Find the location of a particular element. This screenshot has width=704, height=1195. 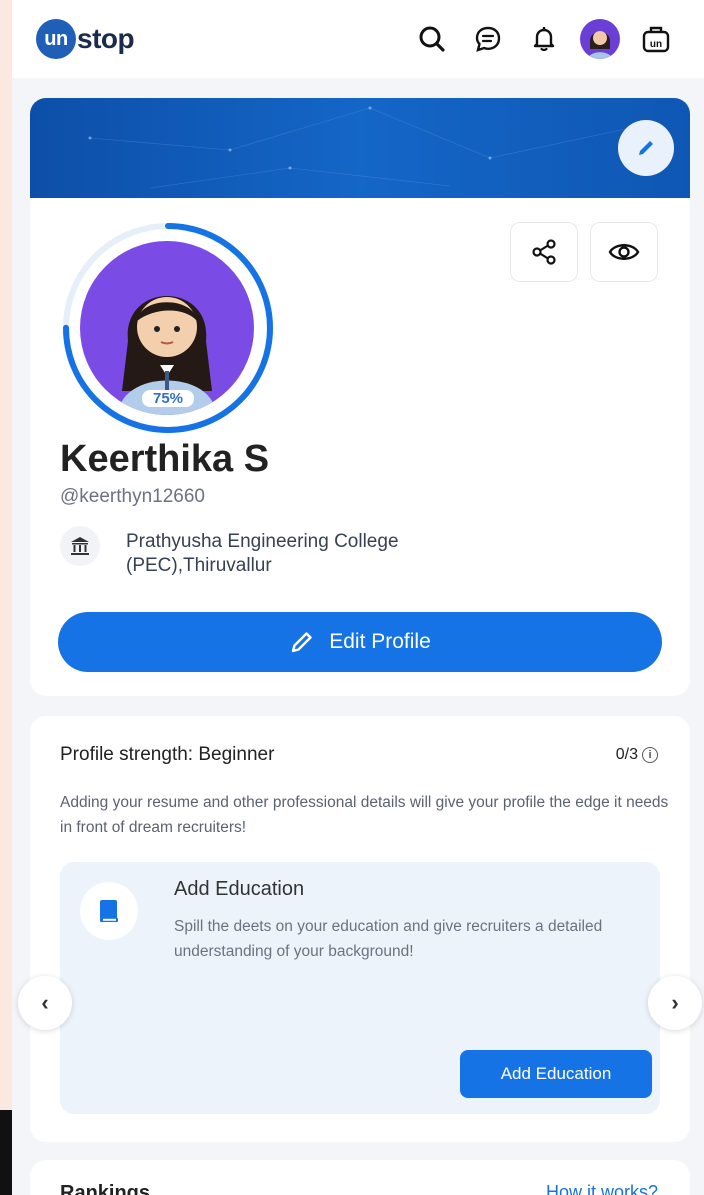

chevron-left-icon: ‹ is located at coordinates (45, 1002).